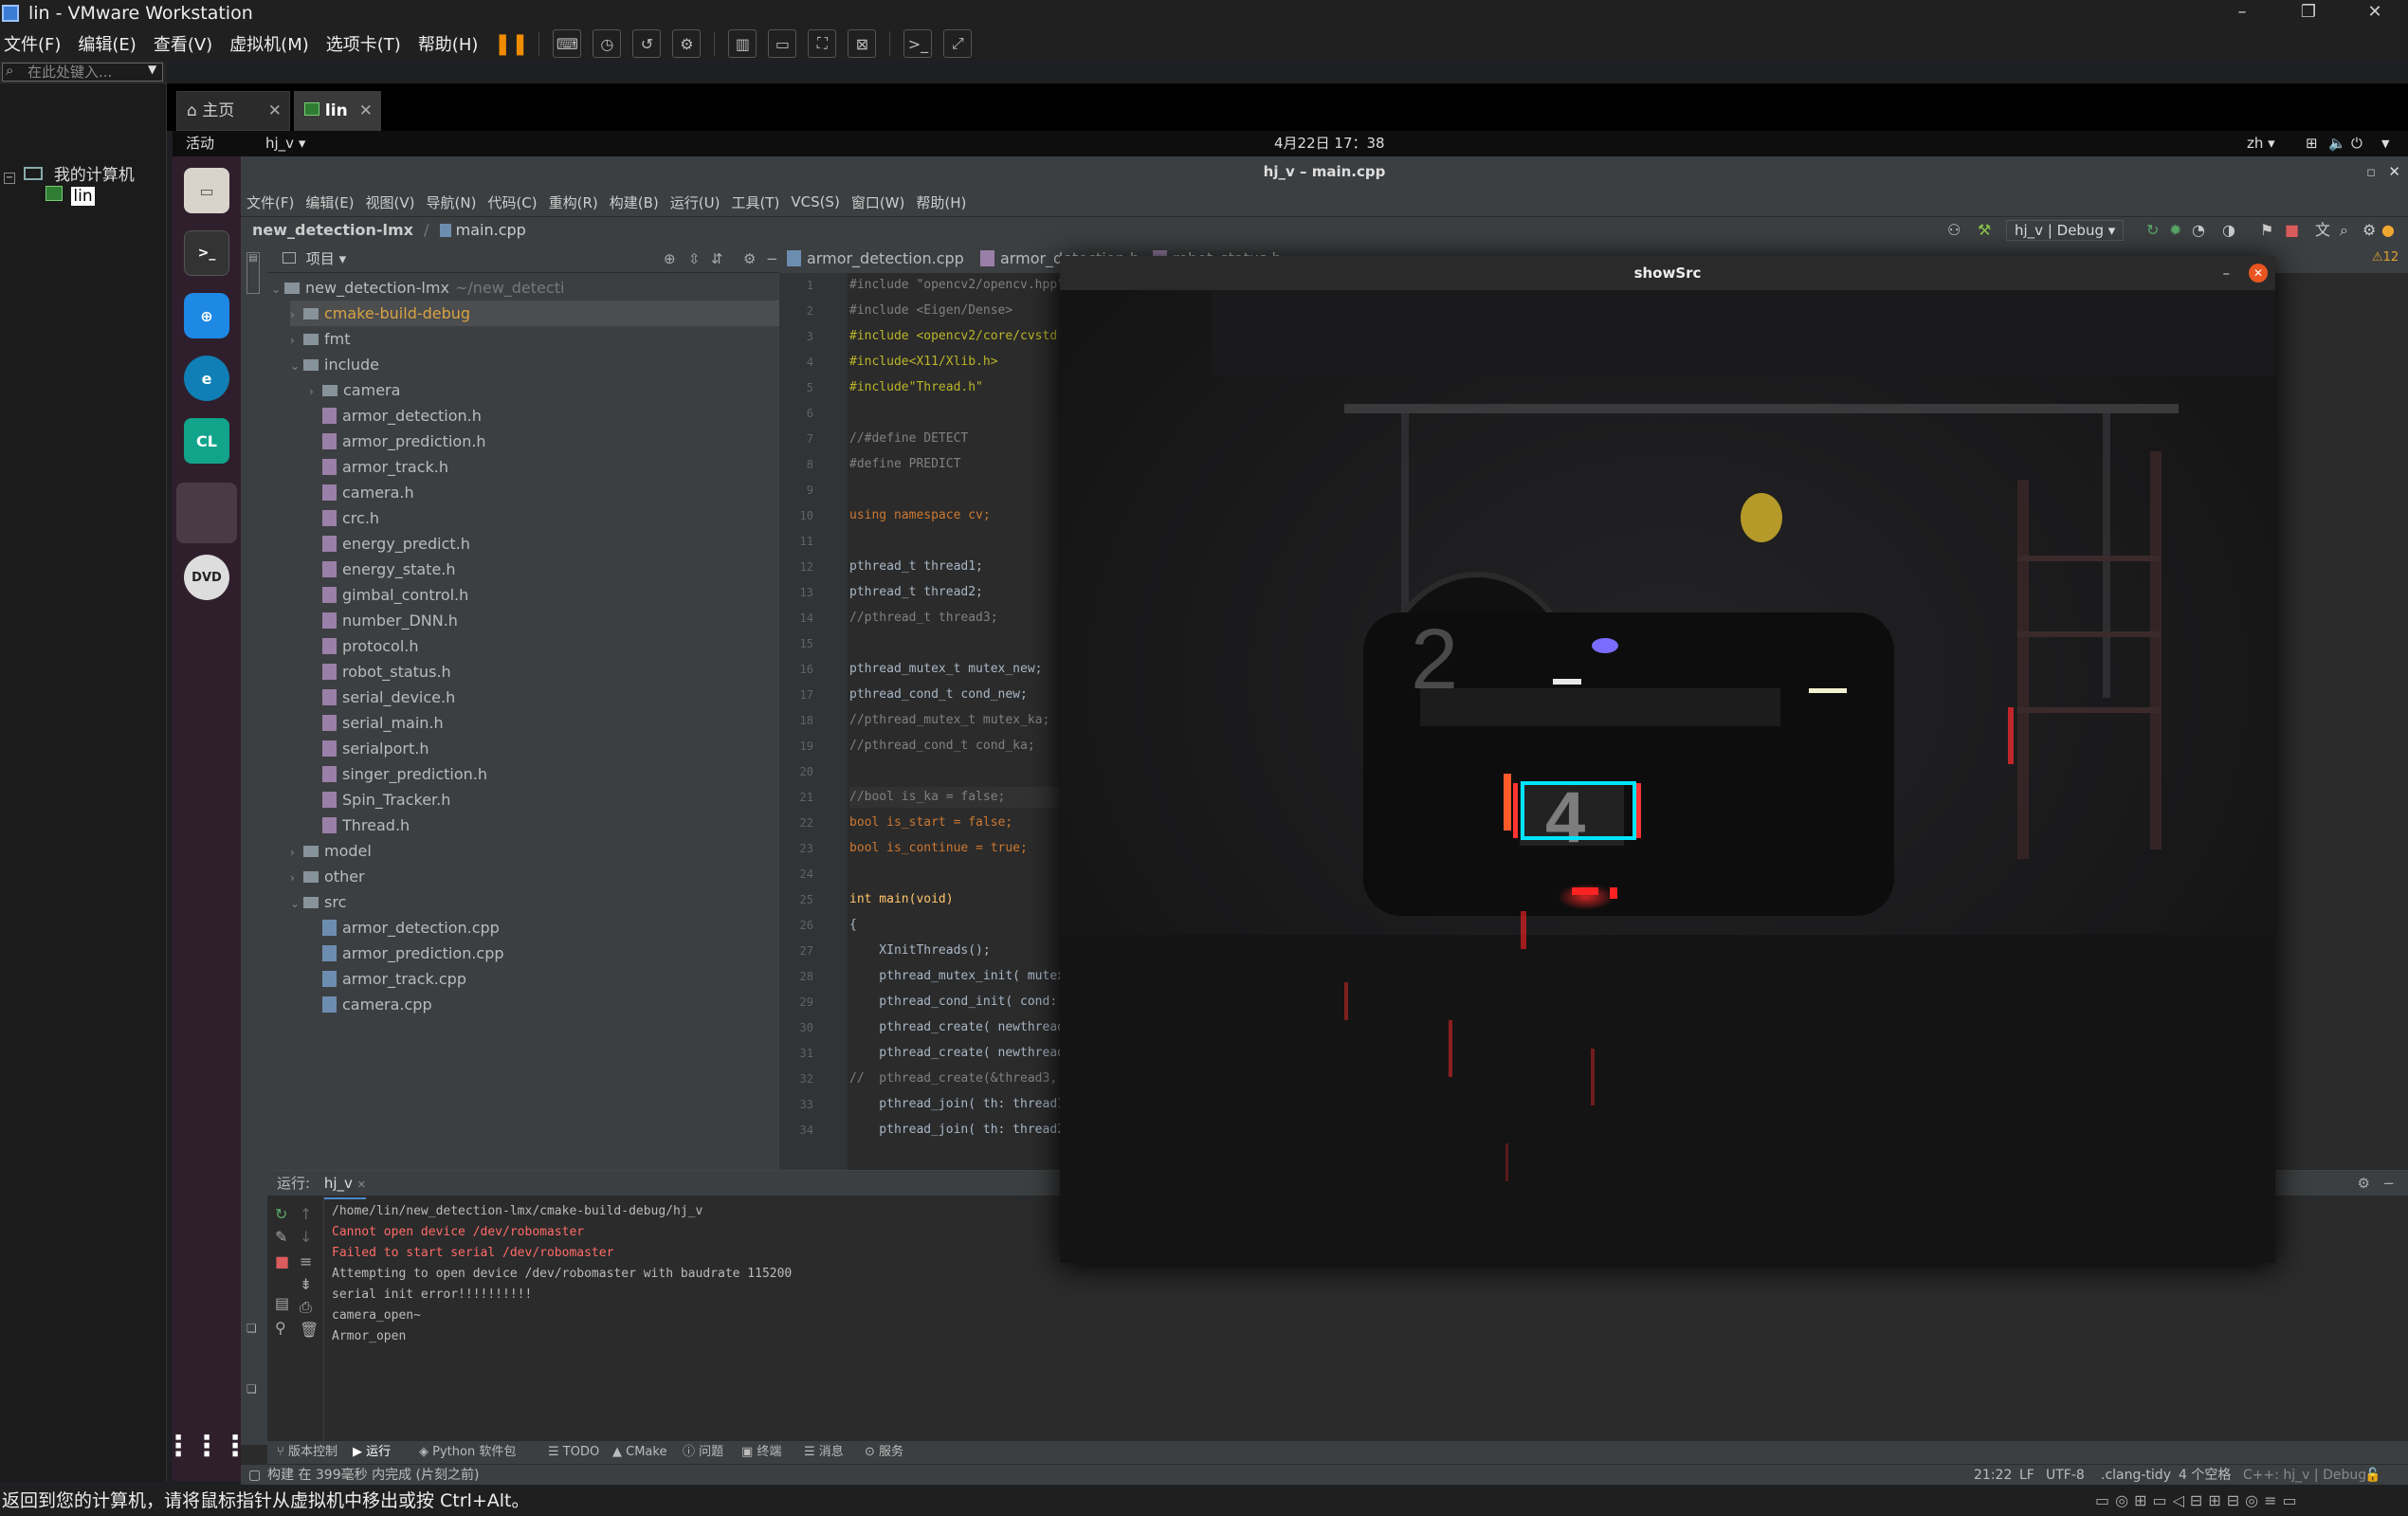 Image resolution: width=2408 pixels, height=1516 pixels. I want to click on bottom-tab-vcs: ⑂ 版本控制, so click(307, 1452).